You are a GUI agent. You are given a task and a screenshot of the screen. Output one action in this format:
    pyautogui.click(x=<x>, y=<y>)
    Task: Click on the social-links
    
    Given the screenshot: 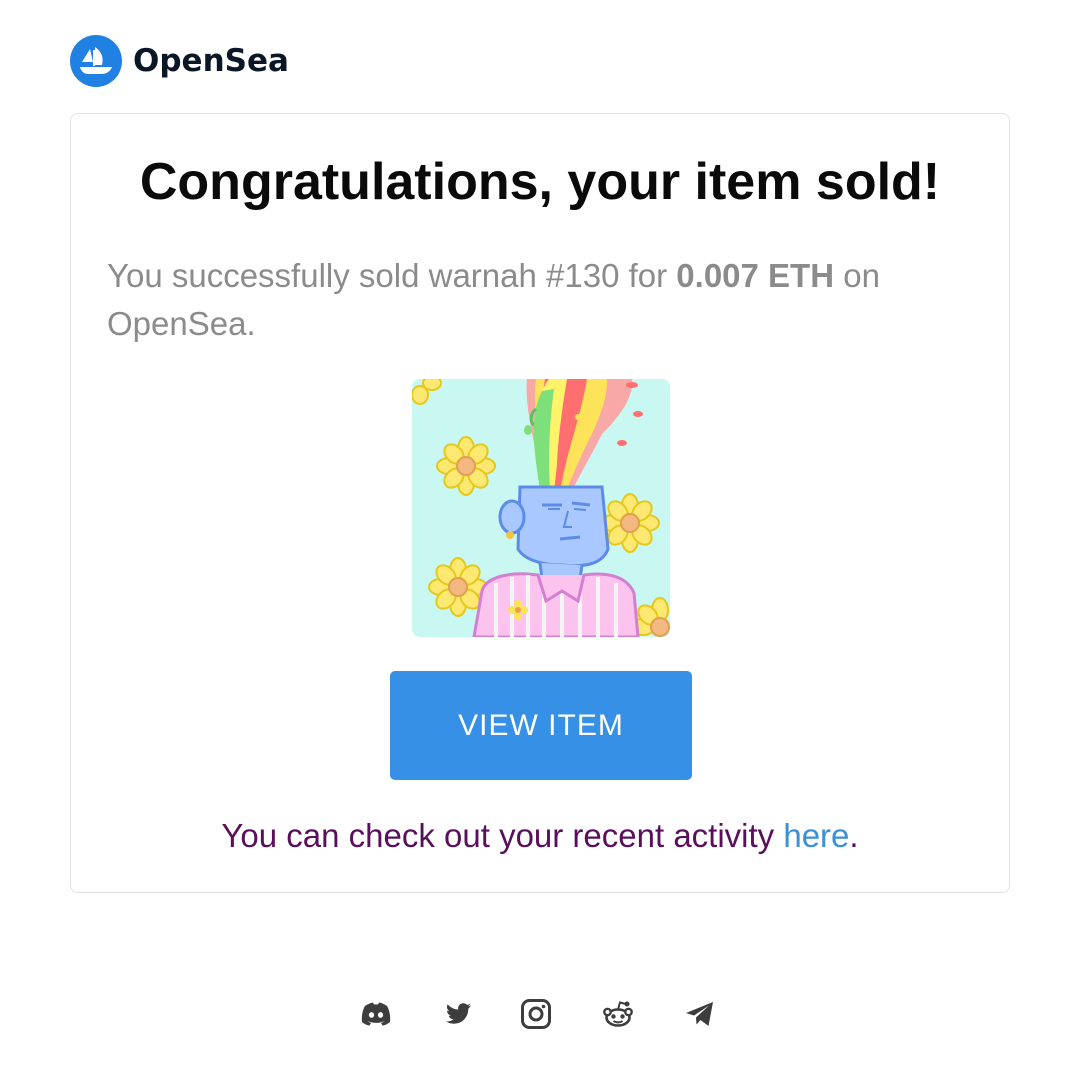 What is the action you would take?
    pyautogui.click(x=540, y=1014)
    